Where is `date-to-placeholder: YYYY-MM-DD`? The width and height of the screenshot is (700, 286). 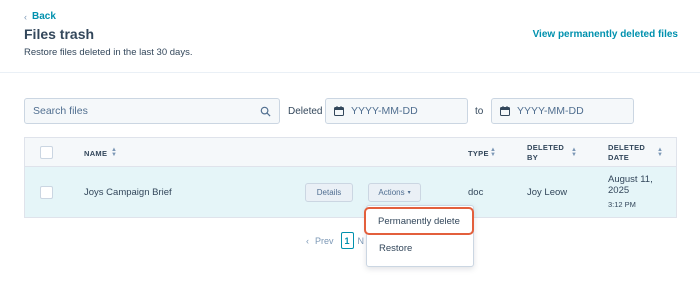 date-to-placeholder: YYYY-MM-DD is located at coordinates (550, 111).